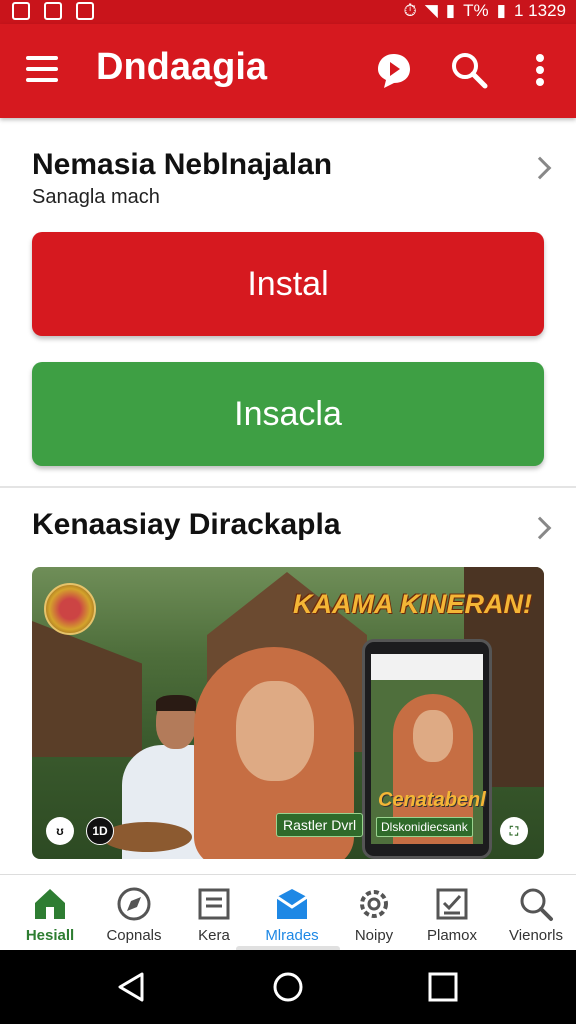  Describe the element at coordinates (432, 800) in the screenshot. I see `phone-caption: Cenatabenl` at that location.